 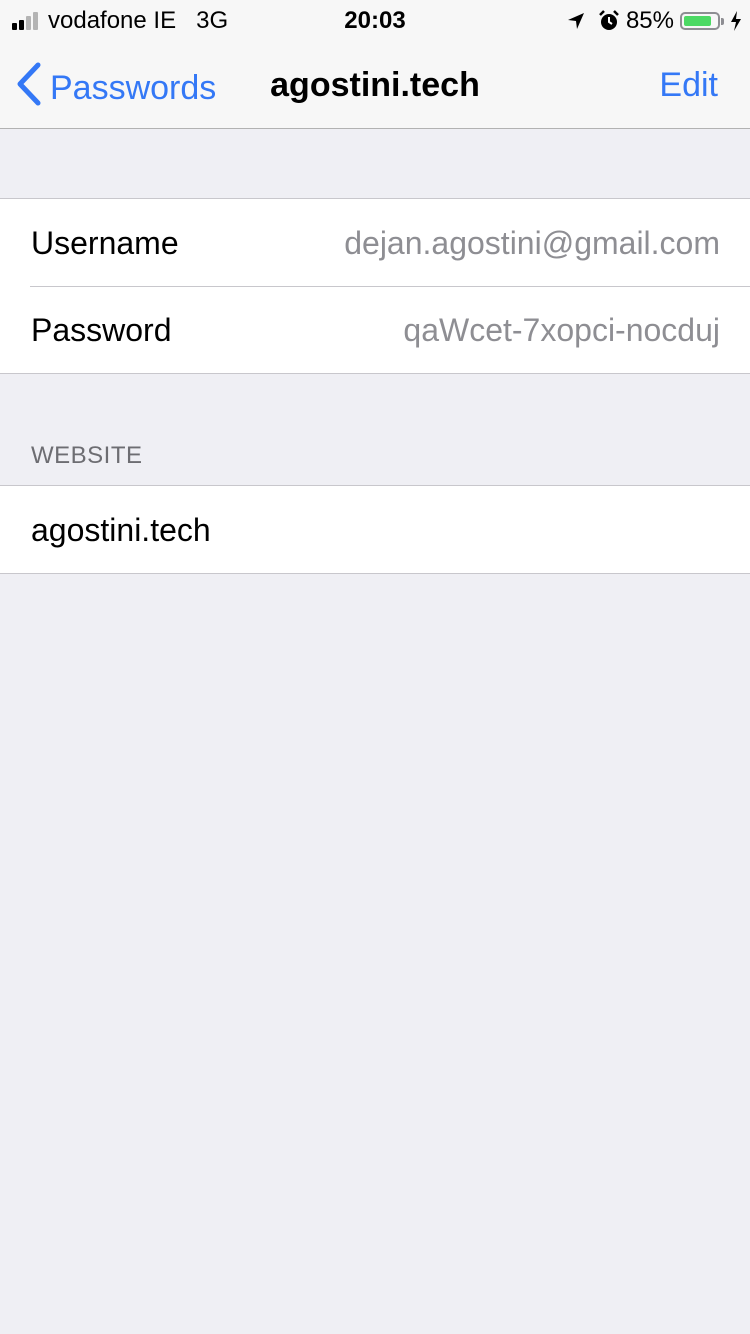 I want to click on password-label: Password, so click(x=101, y=330).